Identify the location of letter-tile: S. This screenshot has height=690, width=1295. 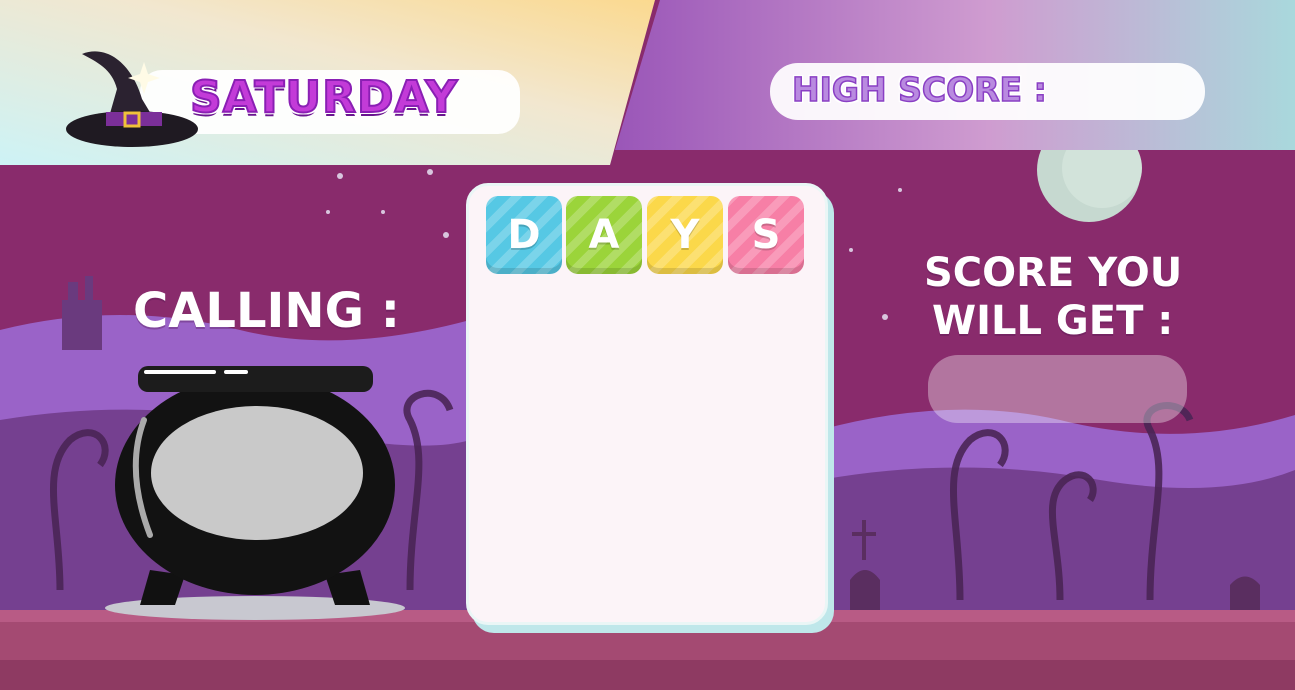
(766, 235).